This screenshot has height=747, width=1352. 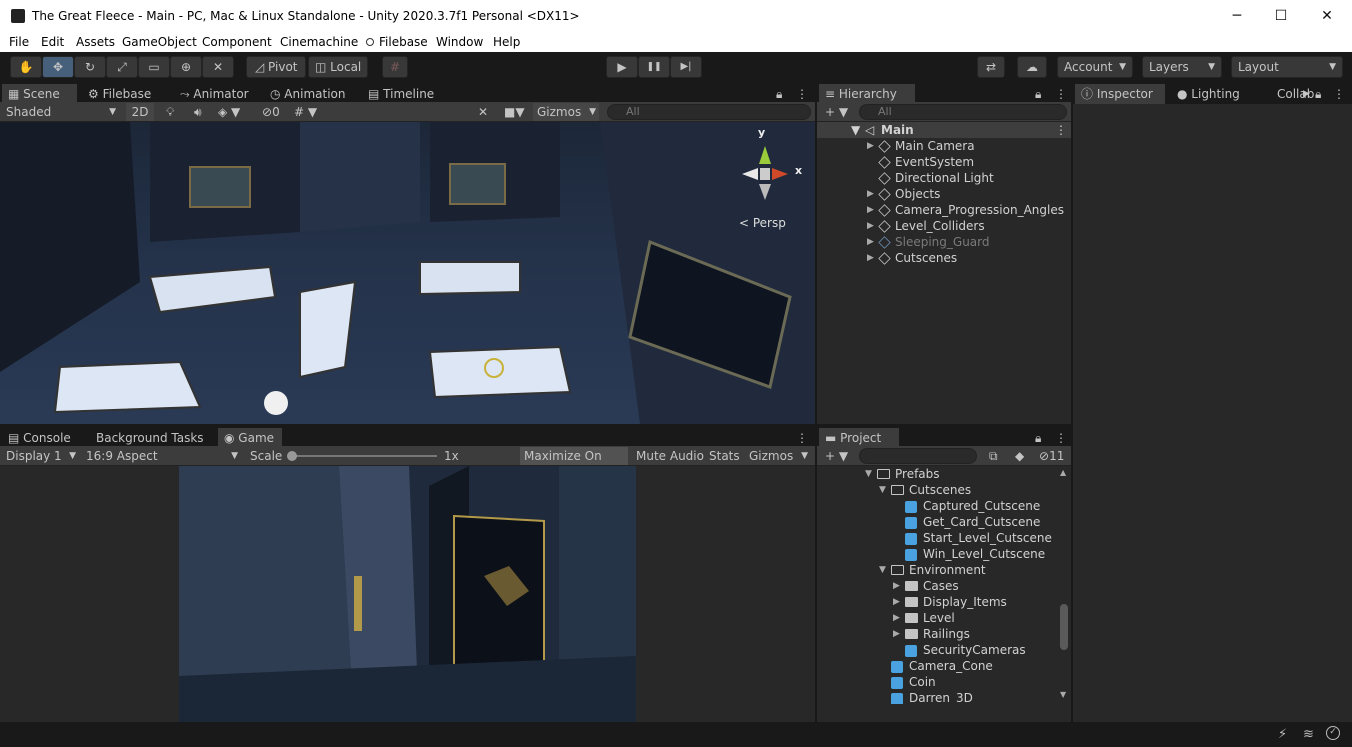 I want to click on tab-timeline: ▤ Timeline, so click(x=407, y=94).